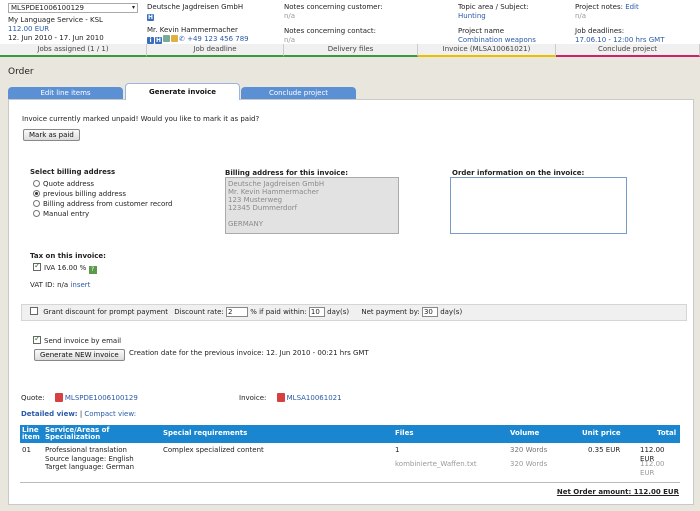  I want to click on invoice-label: Invoice:, so click(253, 398).